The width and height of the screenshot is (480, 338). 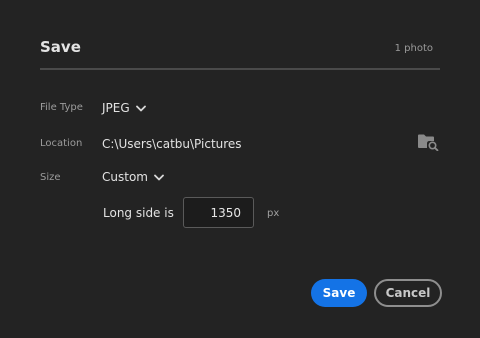 I want to click on folder-search-icon, so click(x=428, y=144).